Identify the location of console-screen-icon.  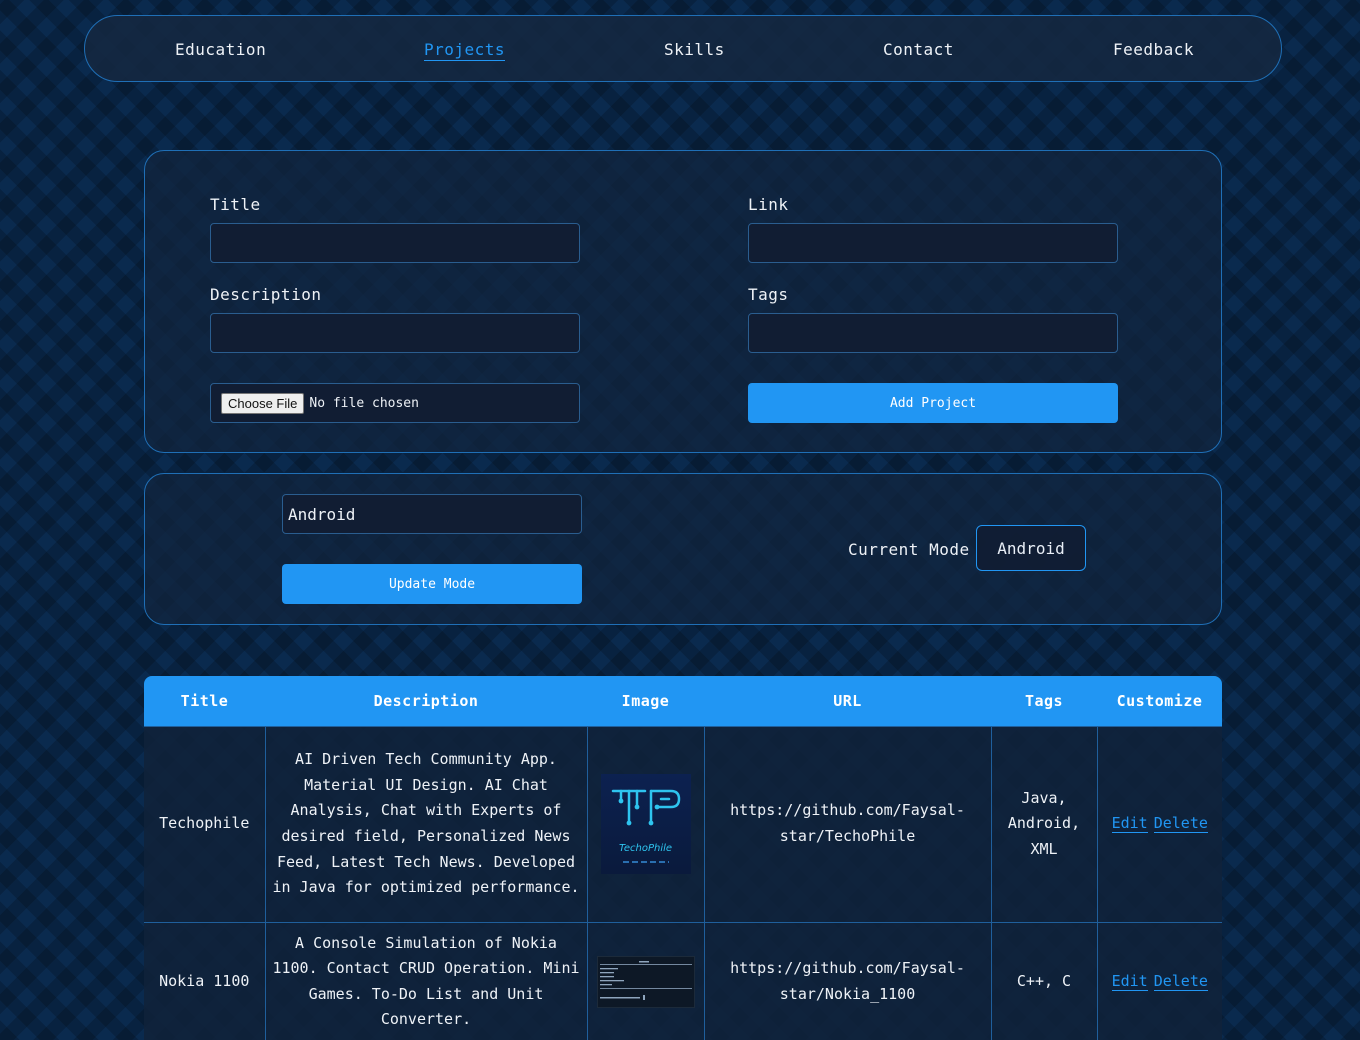
(645, 980).